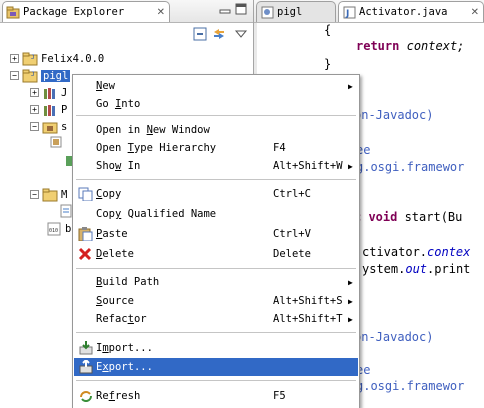 The height and width of the screenshot is (408, 484). Describe the element at coordinates (328, 64) in the screenshot. I see `code-line: }` at that location.